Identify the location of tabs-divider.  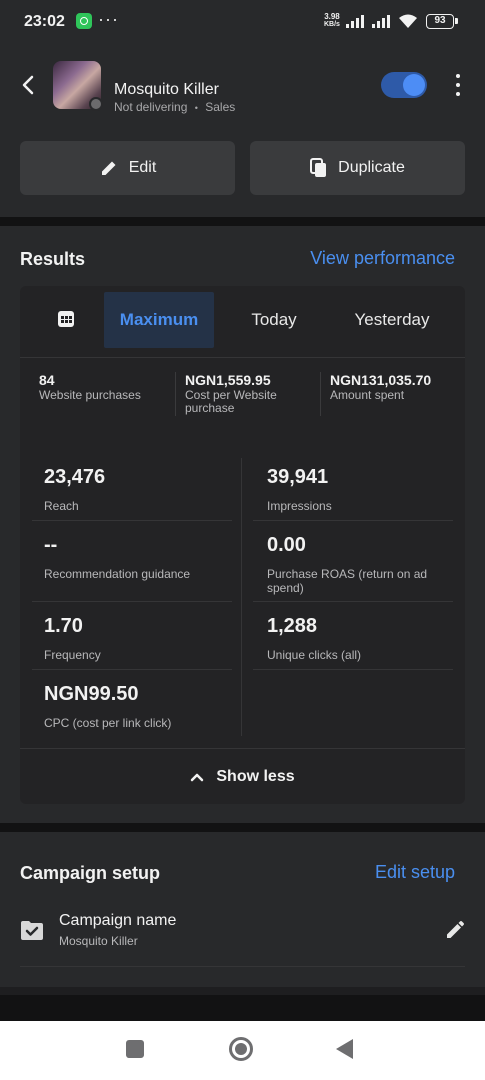
(242, 357).